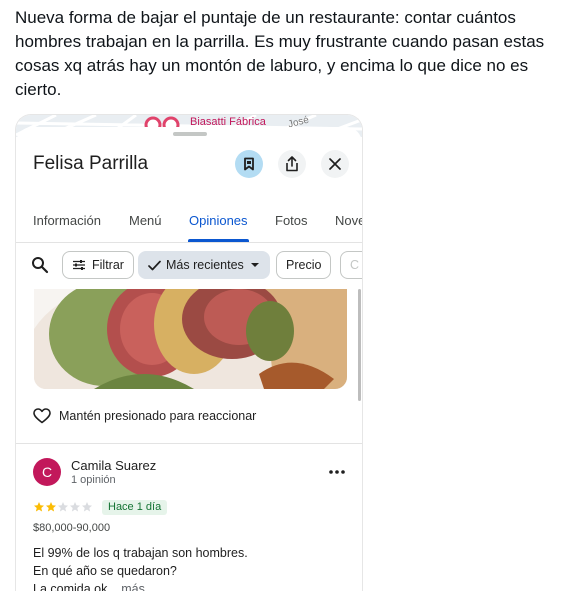 This screenshot has width=576, height=591. What do you see at coordinates (133, 586) in the screenshot?
I see `more-link: más` at bounding box center [133, 586].